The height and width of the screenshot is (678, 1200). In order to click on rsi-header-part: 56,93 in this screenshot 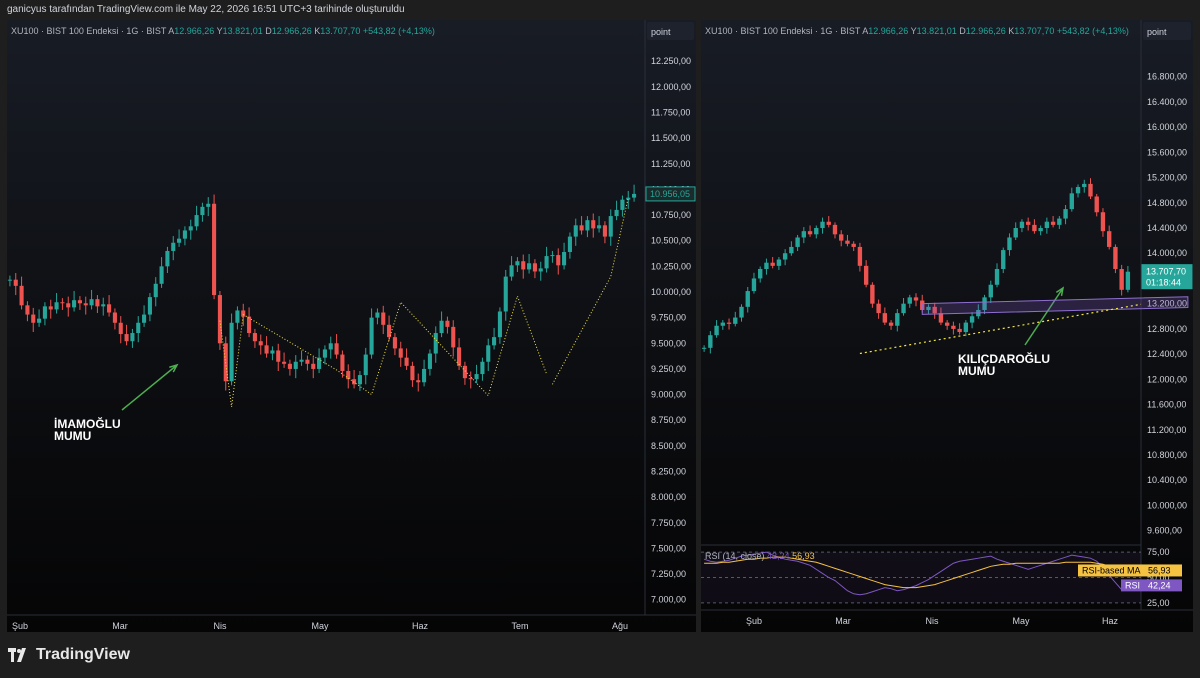, I will do `click(803, 556)`.